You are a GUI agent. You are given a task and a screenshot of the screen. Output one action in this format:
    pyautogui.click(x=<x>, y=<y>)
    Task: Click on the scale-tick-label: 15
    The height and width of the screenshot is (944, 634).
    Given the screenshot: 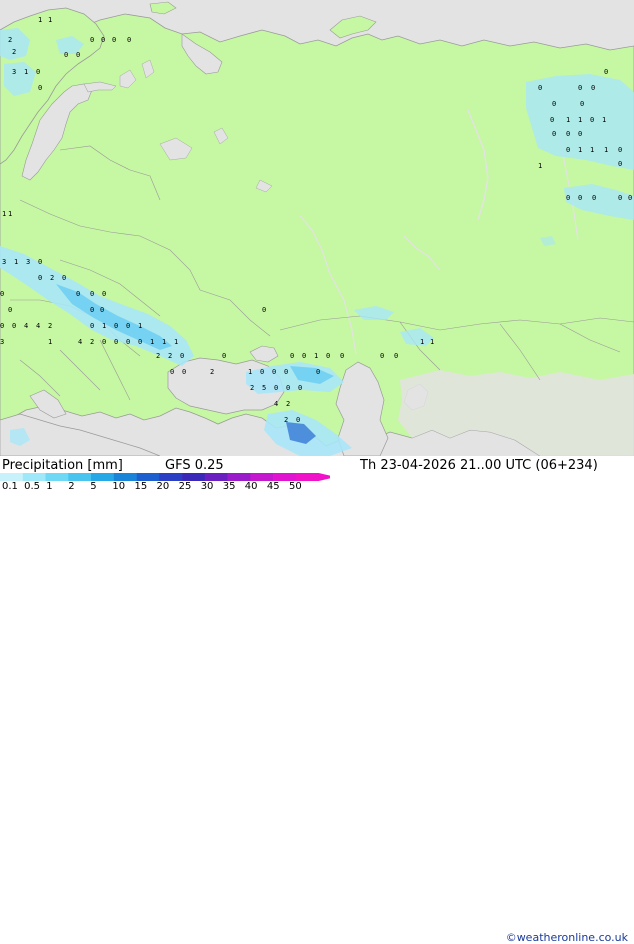 What is the action you would take?
    pyautogui.click(x=141, y=486)
    